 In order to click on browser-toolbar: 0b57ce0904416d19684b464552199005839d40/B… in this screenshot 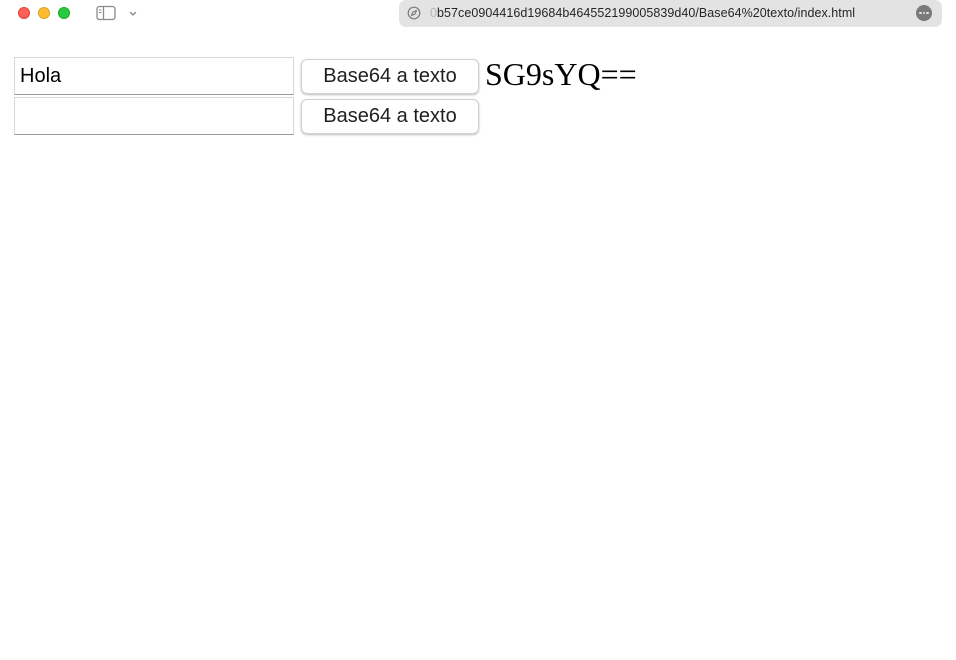, I will do `click(478, 14)`.